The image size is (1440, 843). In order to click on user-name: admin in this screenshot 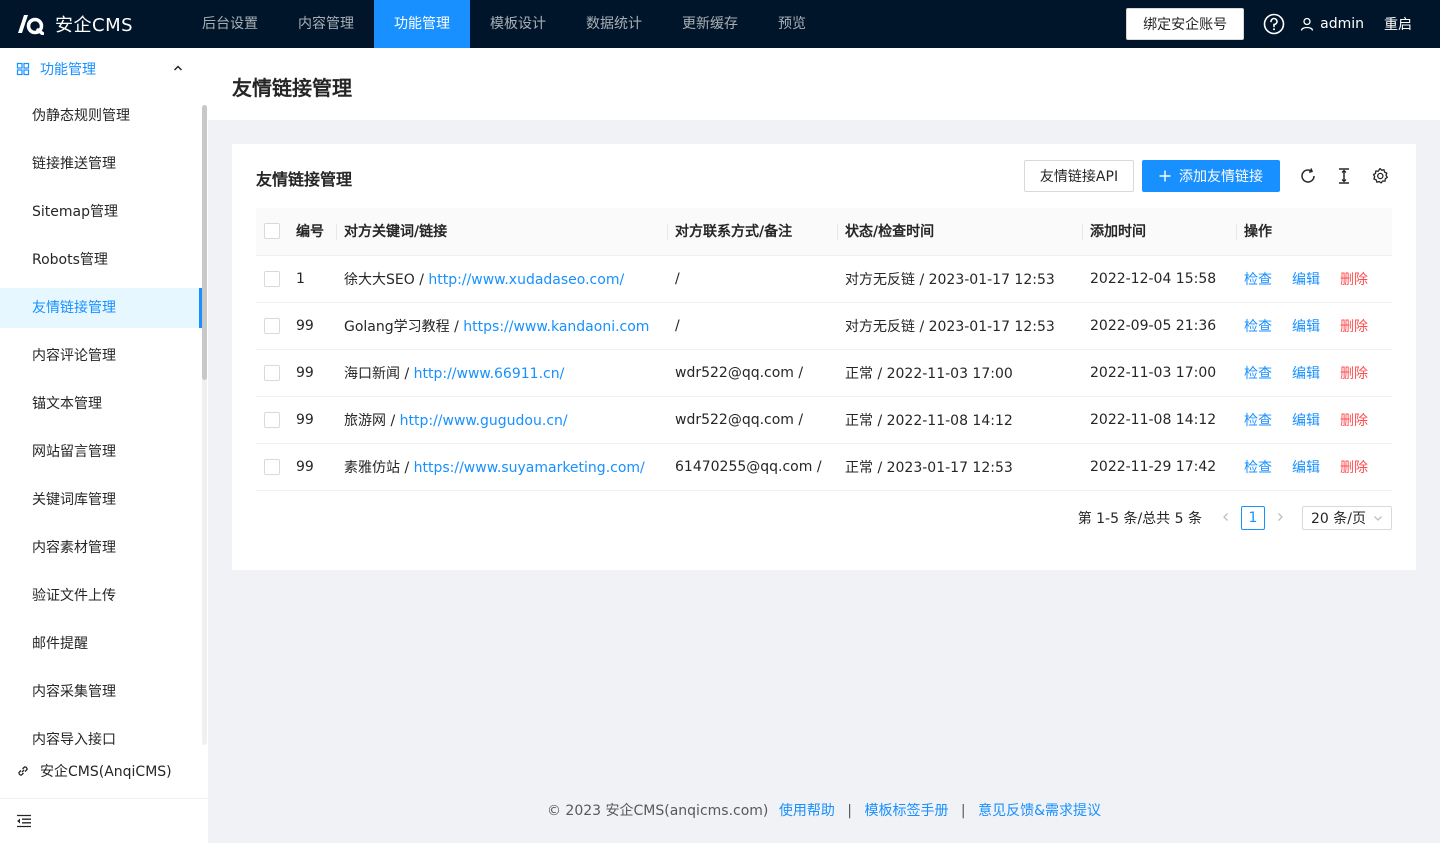, I will do `click(1342, 24)`.